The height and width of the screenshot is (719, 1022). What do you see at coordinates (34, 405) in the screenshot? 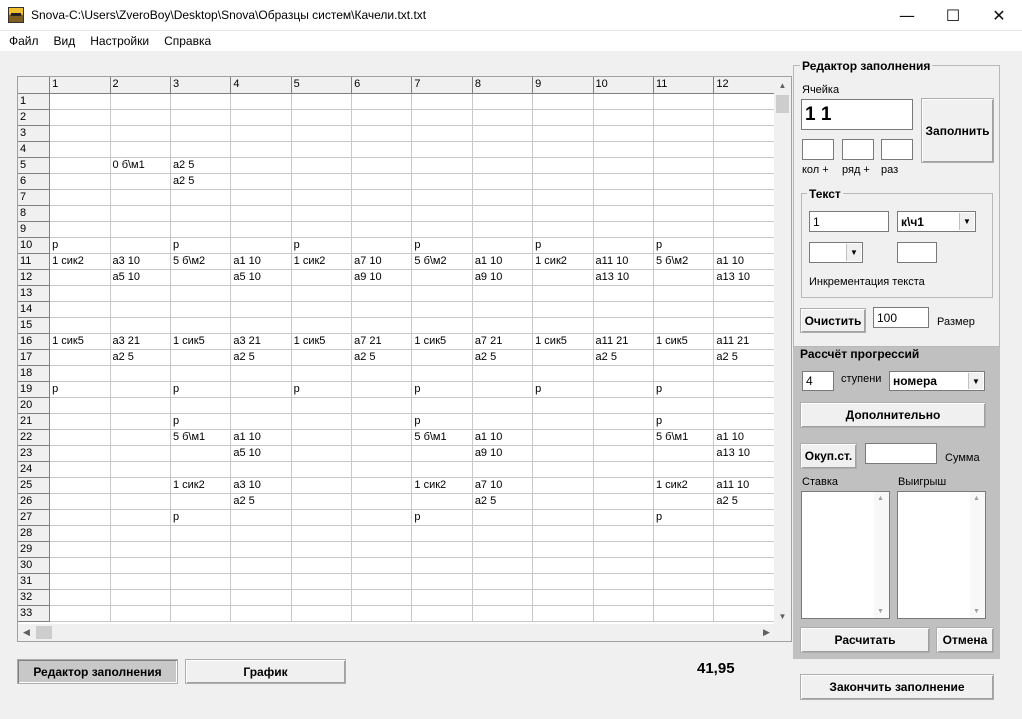
I see `row-header: 20` at bounding box center [34, 405].